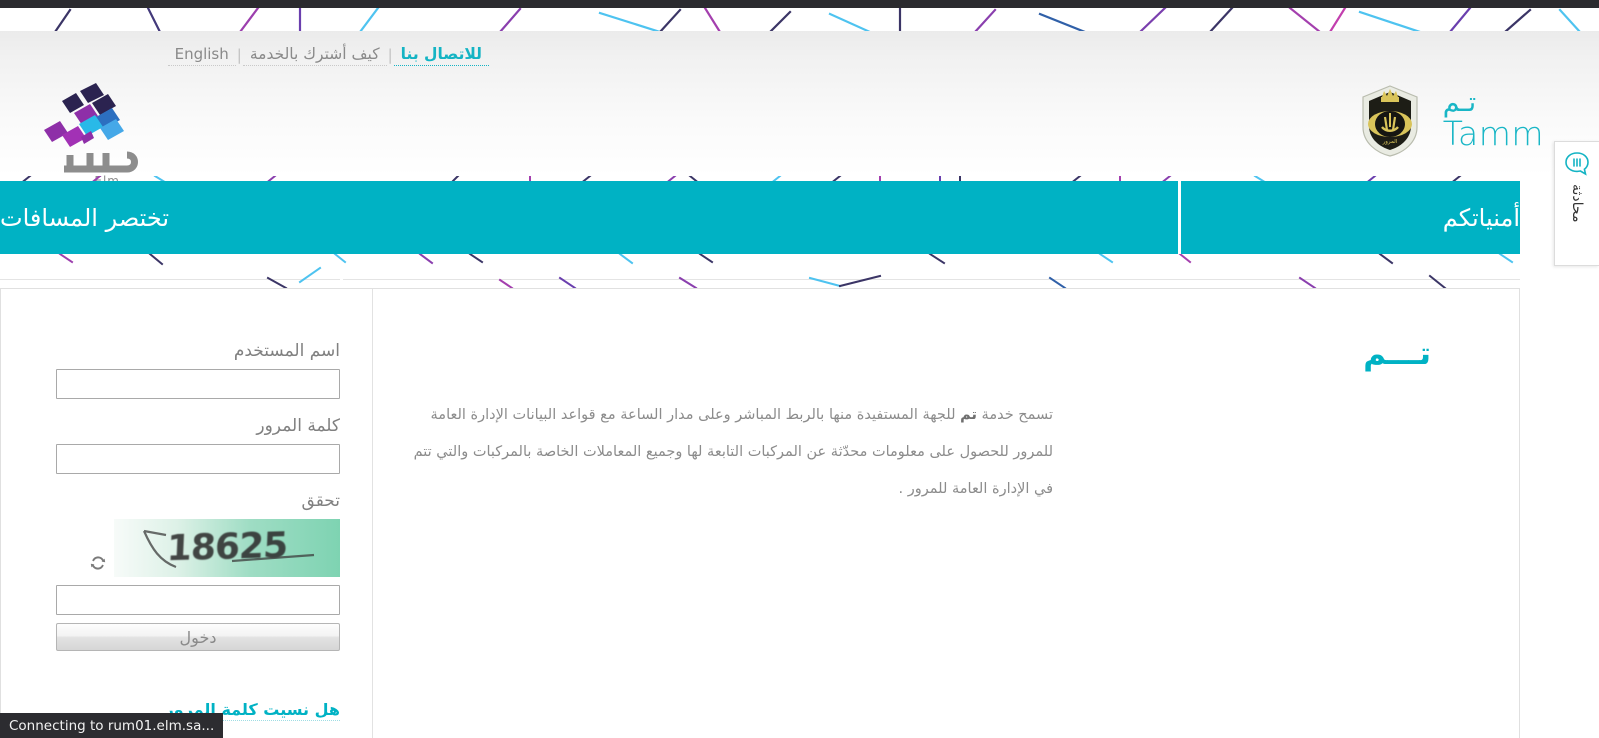  I want to click on banner-divider, so click(1179, 217).